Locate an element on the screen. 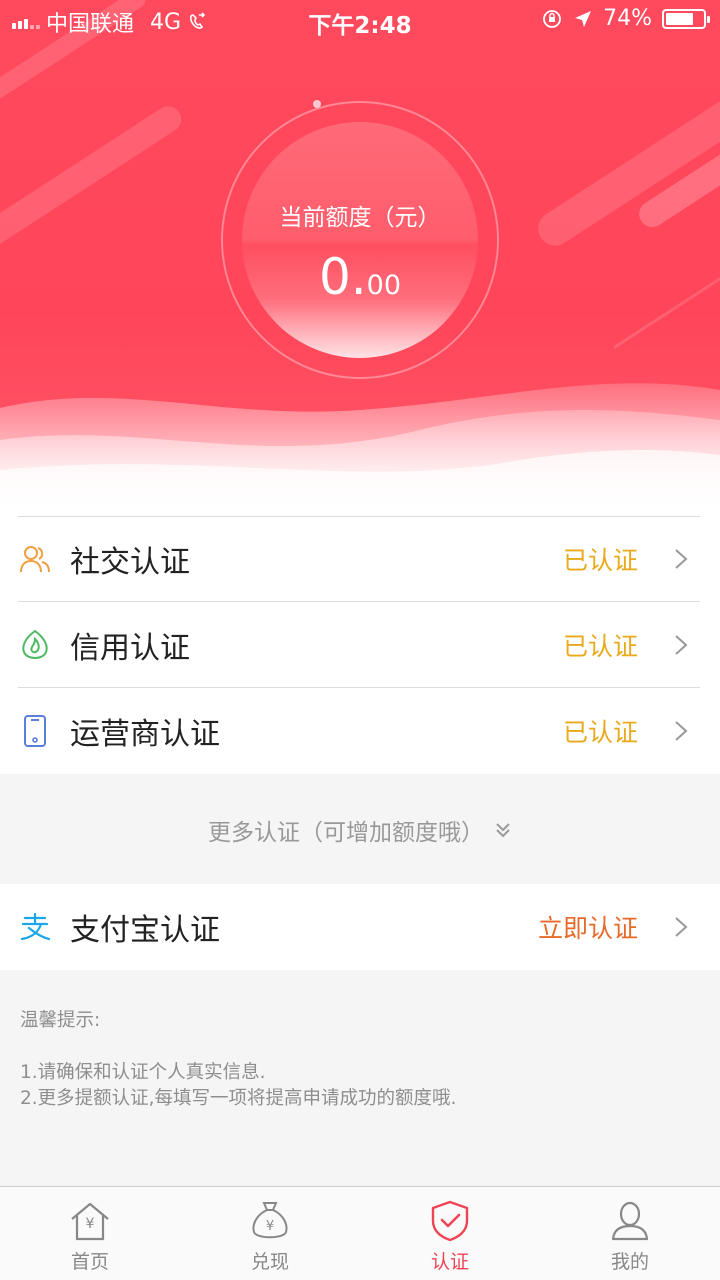 Image resolution: width=720 pixels, height=1280 pixels. cert-title: 信用认证 is located at coordinates (130, 648).